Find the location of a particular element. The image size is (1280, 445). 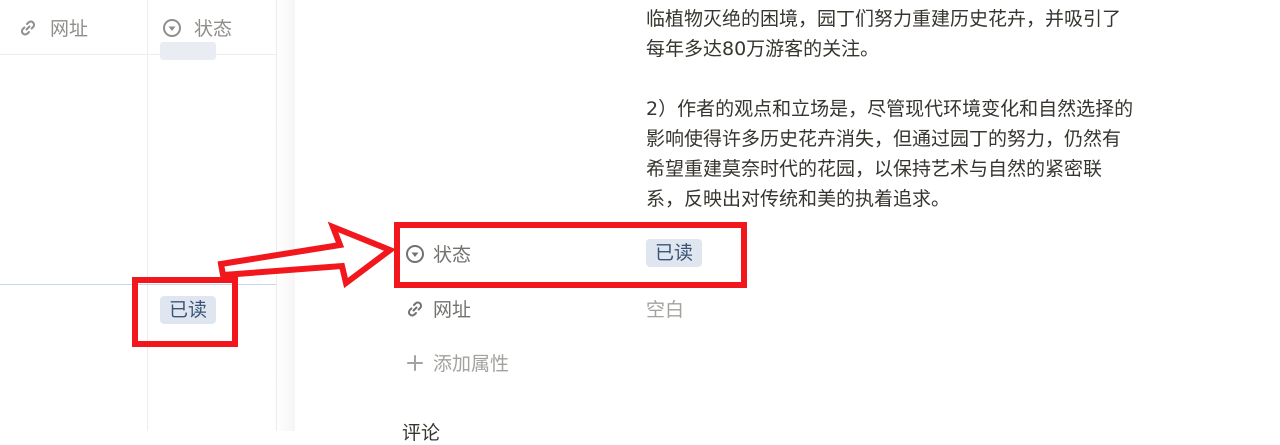

property-url: 网址 is located at coordinates (438, 308).